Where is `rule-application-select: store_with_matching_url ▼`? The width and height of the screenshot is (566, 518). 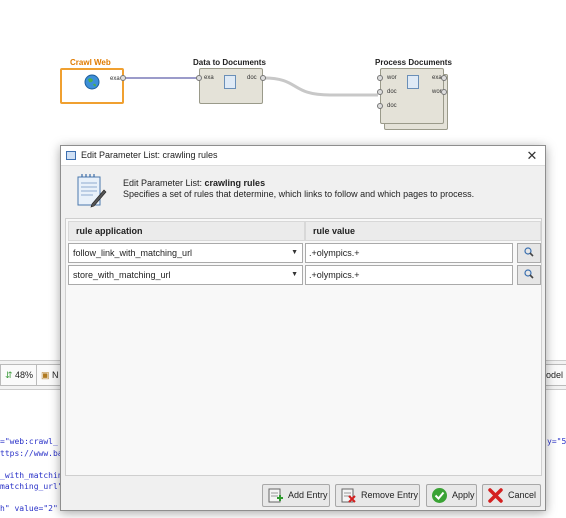
rule-application-select: store_with_matching_url ▼ is located at coordinates (185, 275).